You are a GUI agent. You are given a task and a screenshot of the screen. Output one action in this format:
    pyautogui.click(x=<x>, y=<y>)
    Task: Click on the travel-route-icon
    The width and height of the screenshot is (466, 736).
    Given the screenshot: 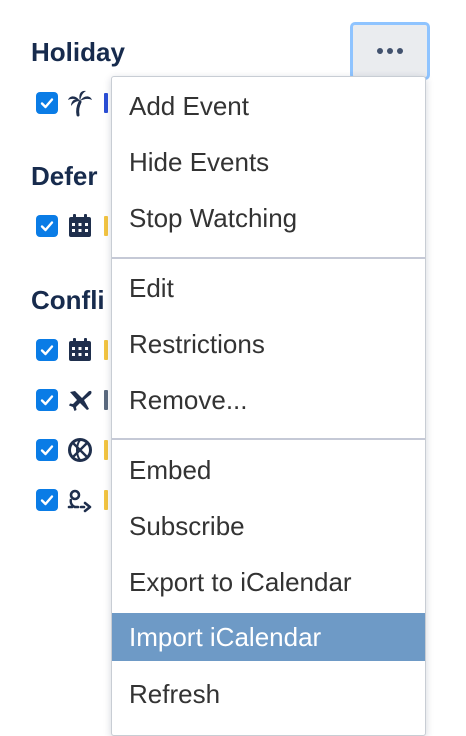 What is the action you would take?
    pyautogui.click(x=80, y=500)
    